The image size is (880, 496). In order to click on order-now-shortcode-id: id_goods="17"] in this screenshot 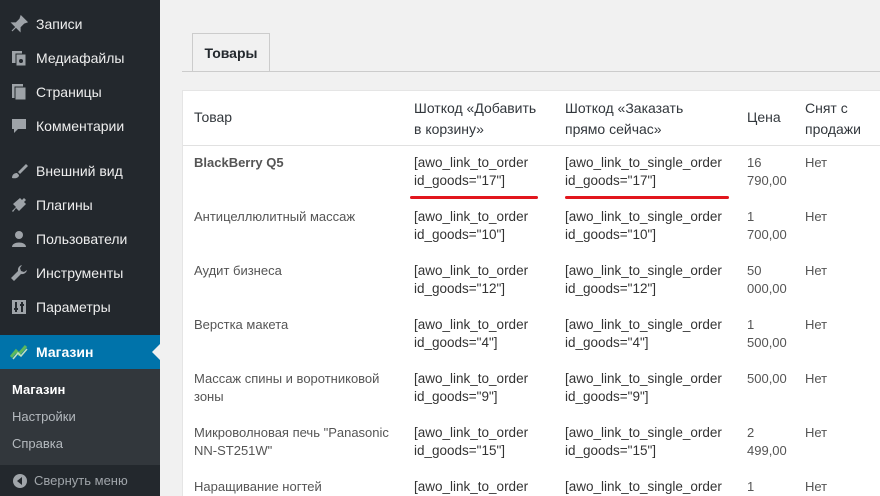, I will do `click(611, 180)`.